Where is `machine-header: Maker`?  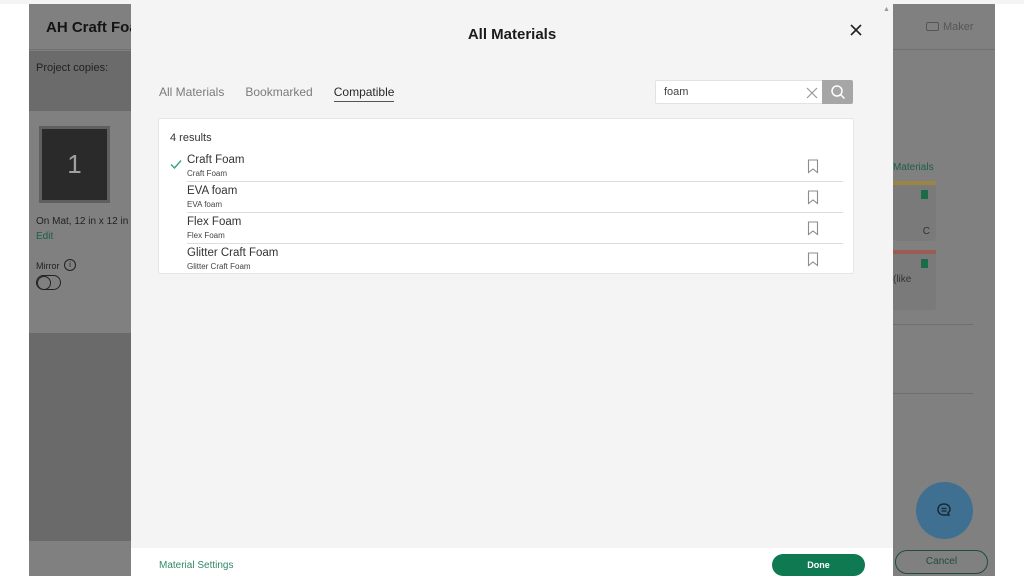 machine-header: Maker is located at coordinates (944, 27).